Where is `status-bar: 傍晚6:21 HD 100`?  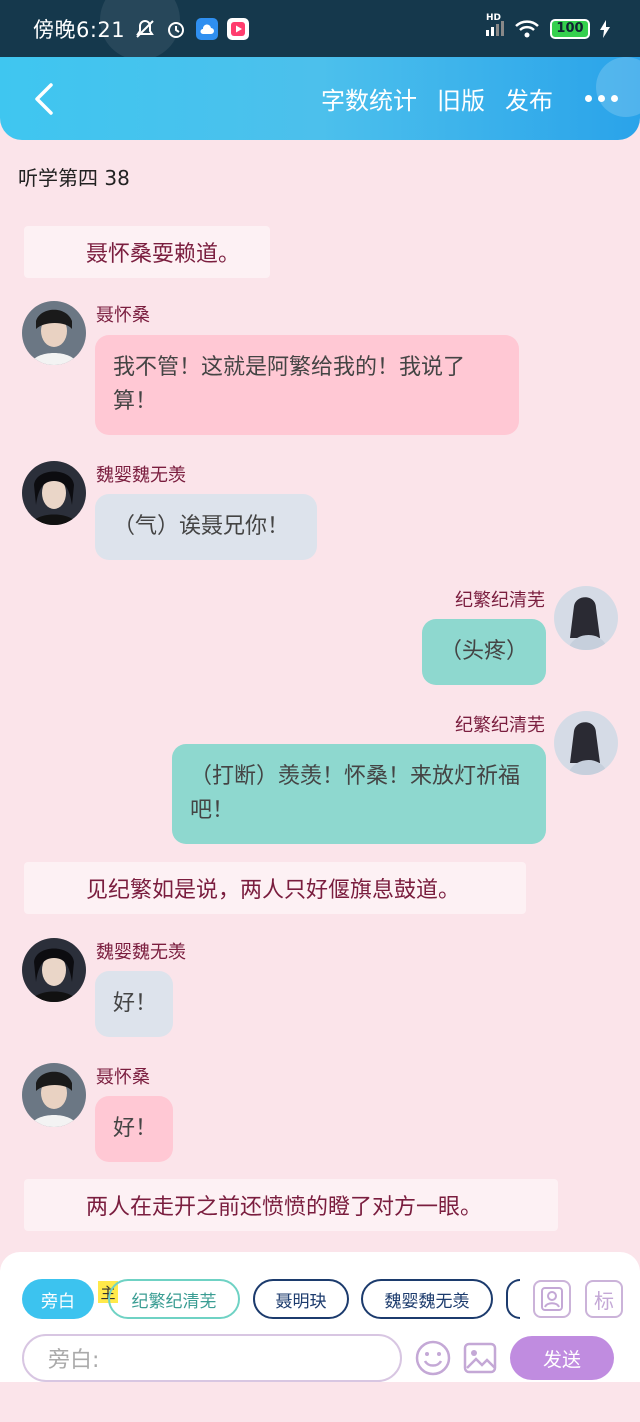
status-bar: 傍晚6:21 HD 100 is located at coordinates (320, 28).